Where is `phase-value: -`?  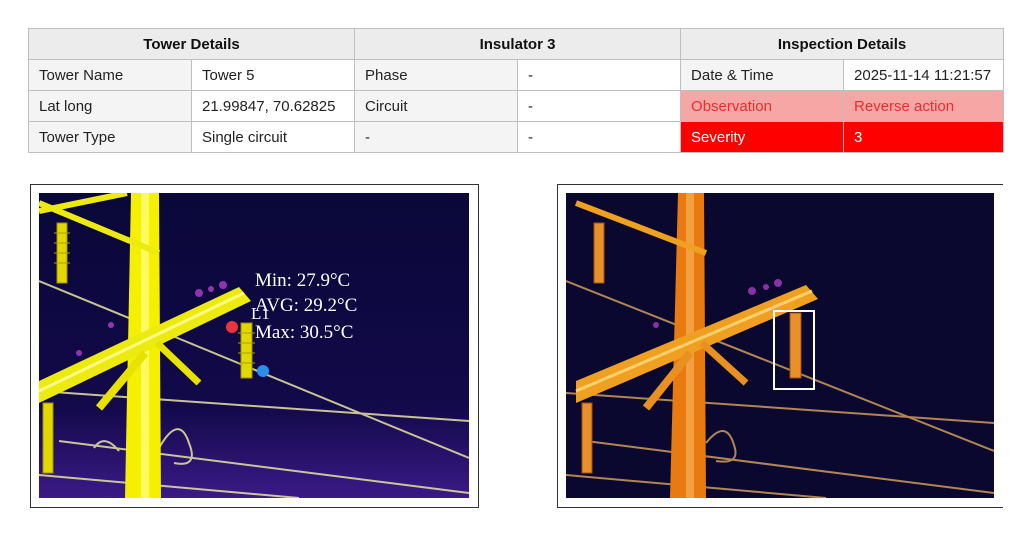
phase-value: - is located at coordinates (599, 75).